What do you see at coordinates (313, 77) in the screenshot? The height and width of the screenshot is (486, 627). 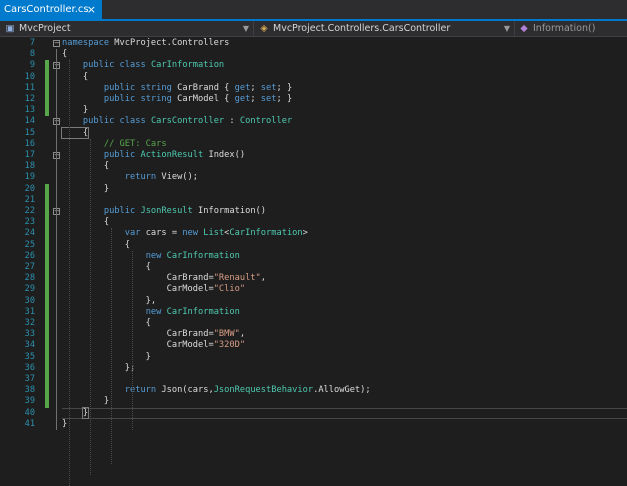 I see `code-line: 10 {` at bounding box center [313, 77].